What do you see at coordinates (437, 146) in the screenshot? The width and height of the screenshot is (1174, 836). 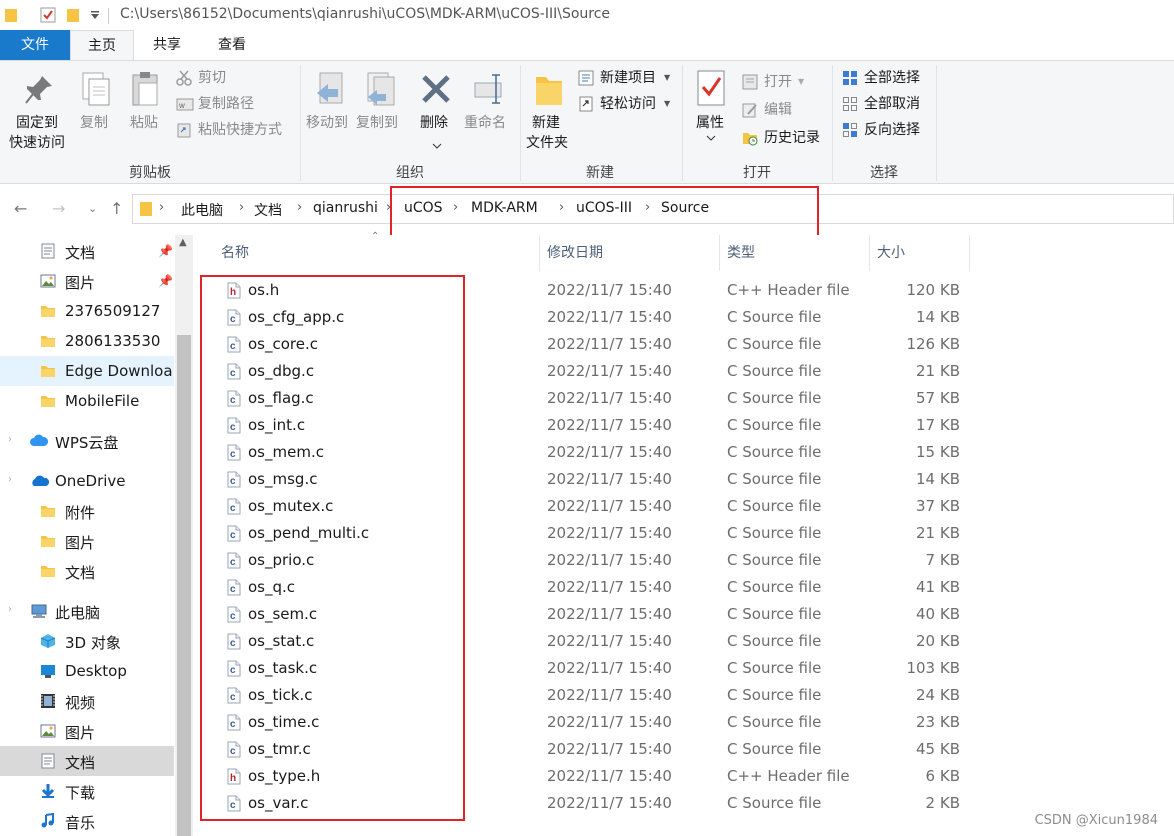 I see `chevron-down-icon` at bounding box center [437, 146].